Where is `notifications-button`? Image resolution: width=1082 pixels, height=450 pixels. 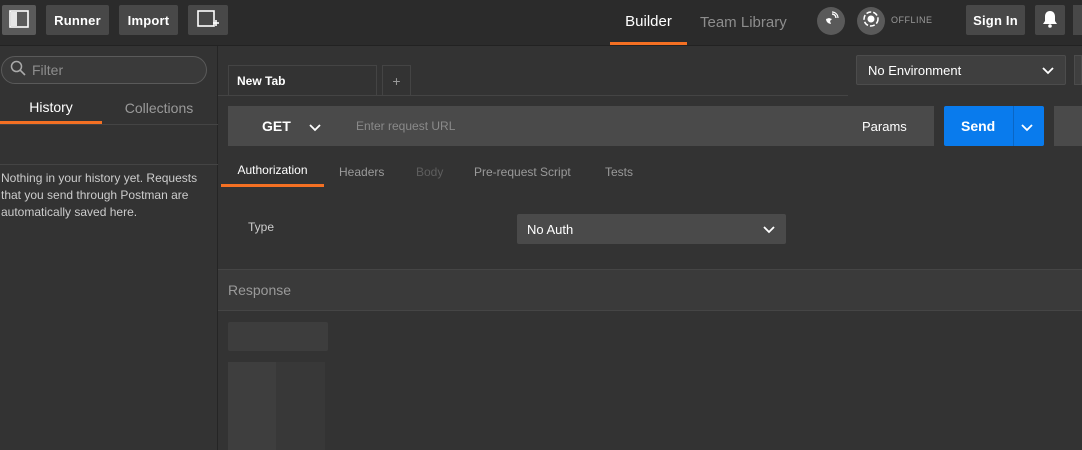
notifications-button is located at coordinates (1050, 20).